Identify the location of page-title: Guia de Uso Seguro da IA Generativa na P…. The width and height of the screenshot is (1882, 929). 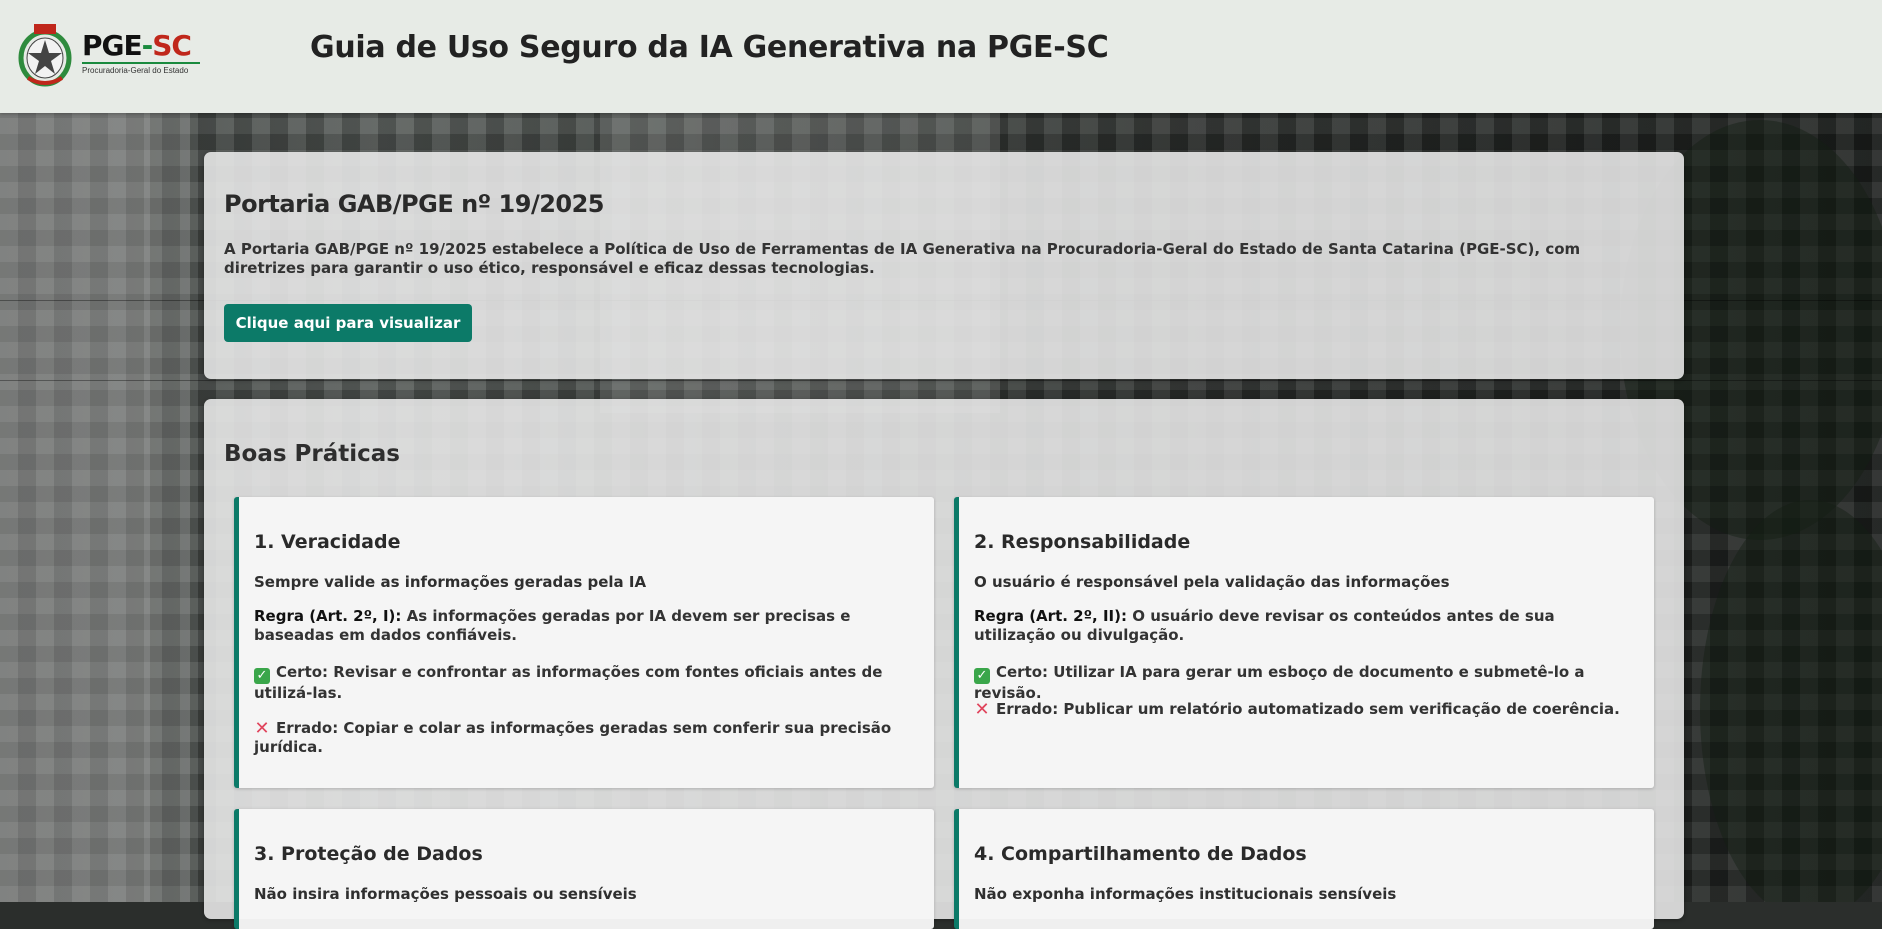
(709, 47).